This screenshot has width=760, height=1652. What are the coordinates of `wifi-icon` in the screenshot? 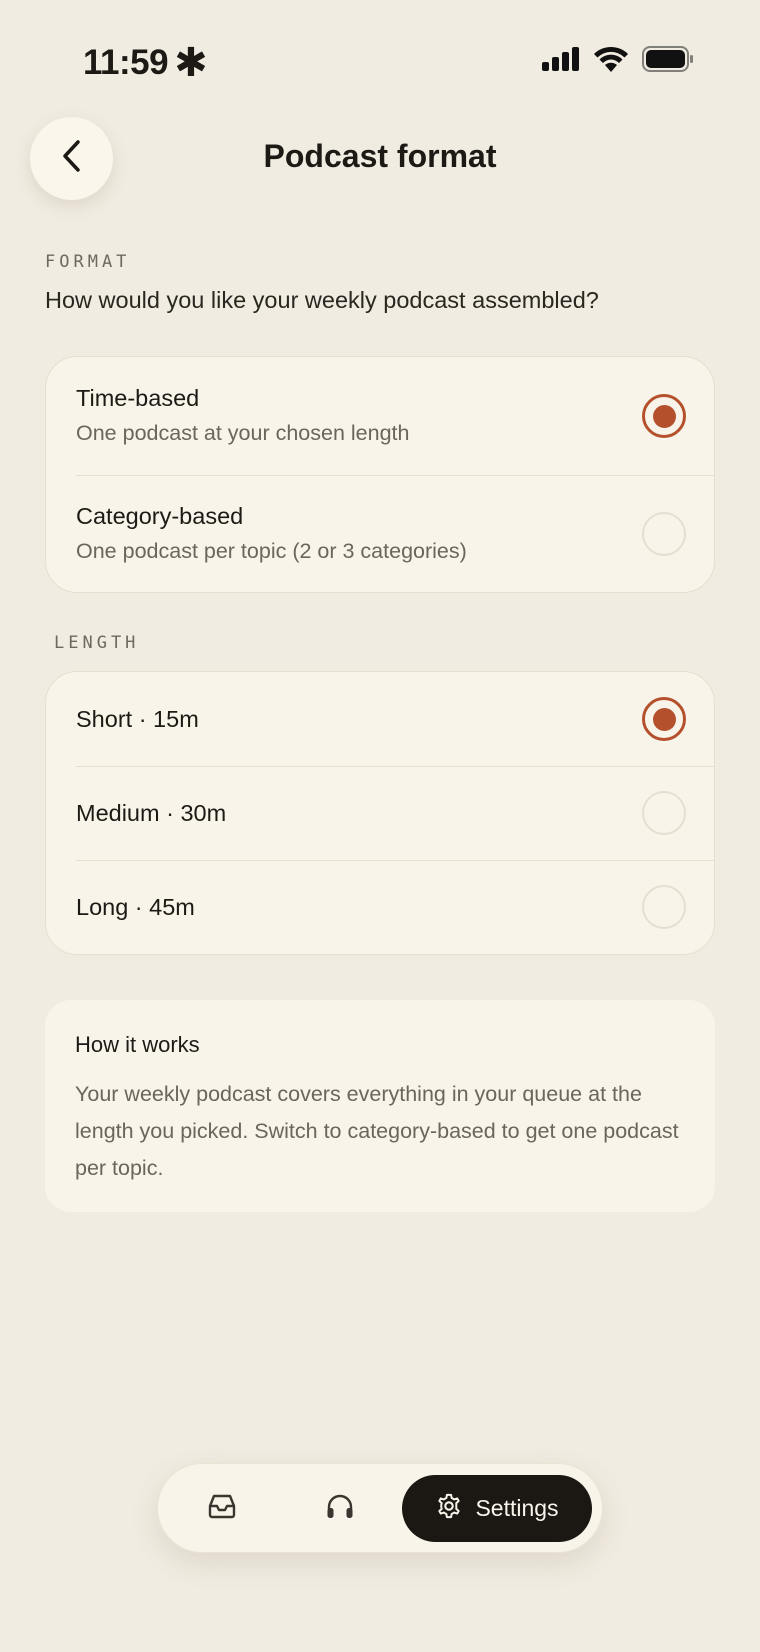 It's located at (611, 61).